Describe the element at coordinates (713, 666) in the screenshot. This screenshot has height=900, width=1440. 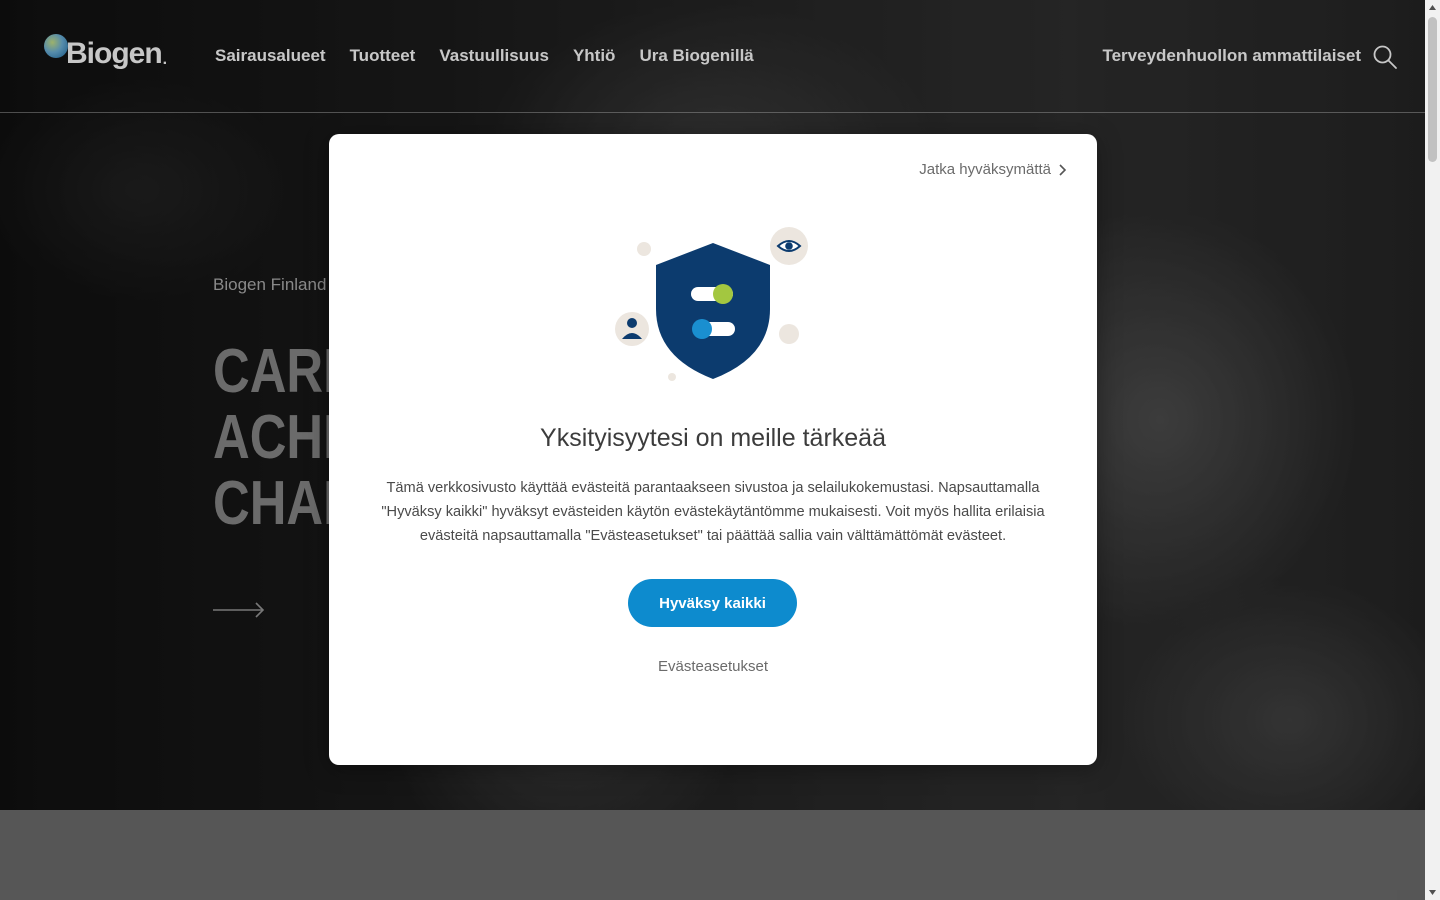
I see `cookie-settings-link: Evästeasetukset` at that location.